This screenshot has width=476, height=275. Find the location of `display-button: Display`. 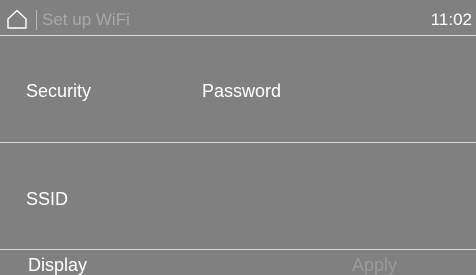

display-button: Display is located at coordinates (57, 264).